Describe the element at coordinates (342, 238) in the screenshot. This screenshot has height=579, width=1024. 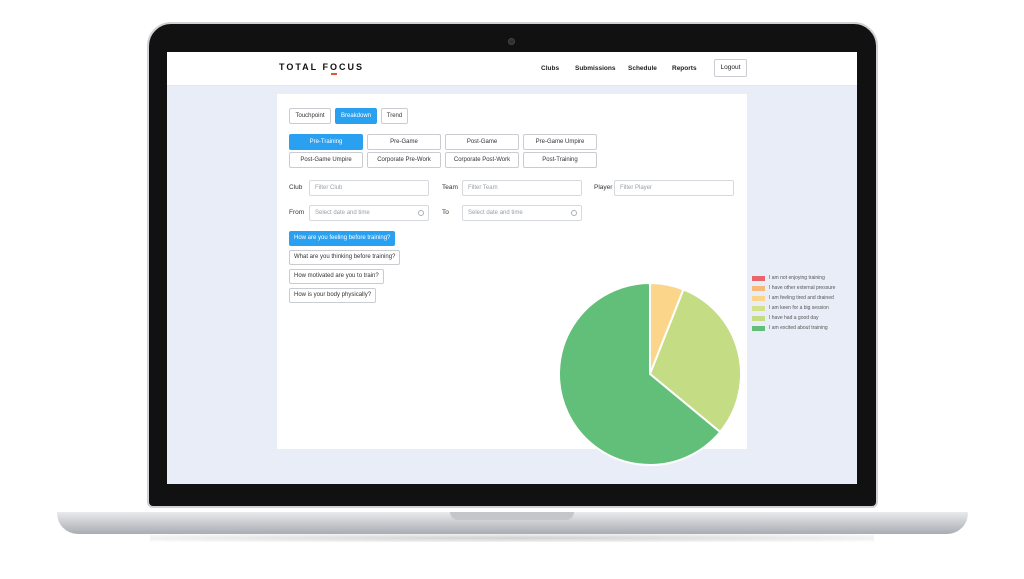
I see `question-feeling: How are you feeling before training?` at that location.